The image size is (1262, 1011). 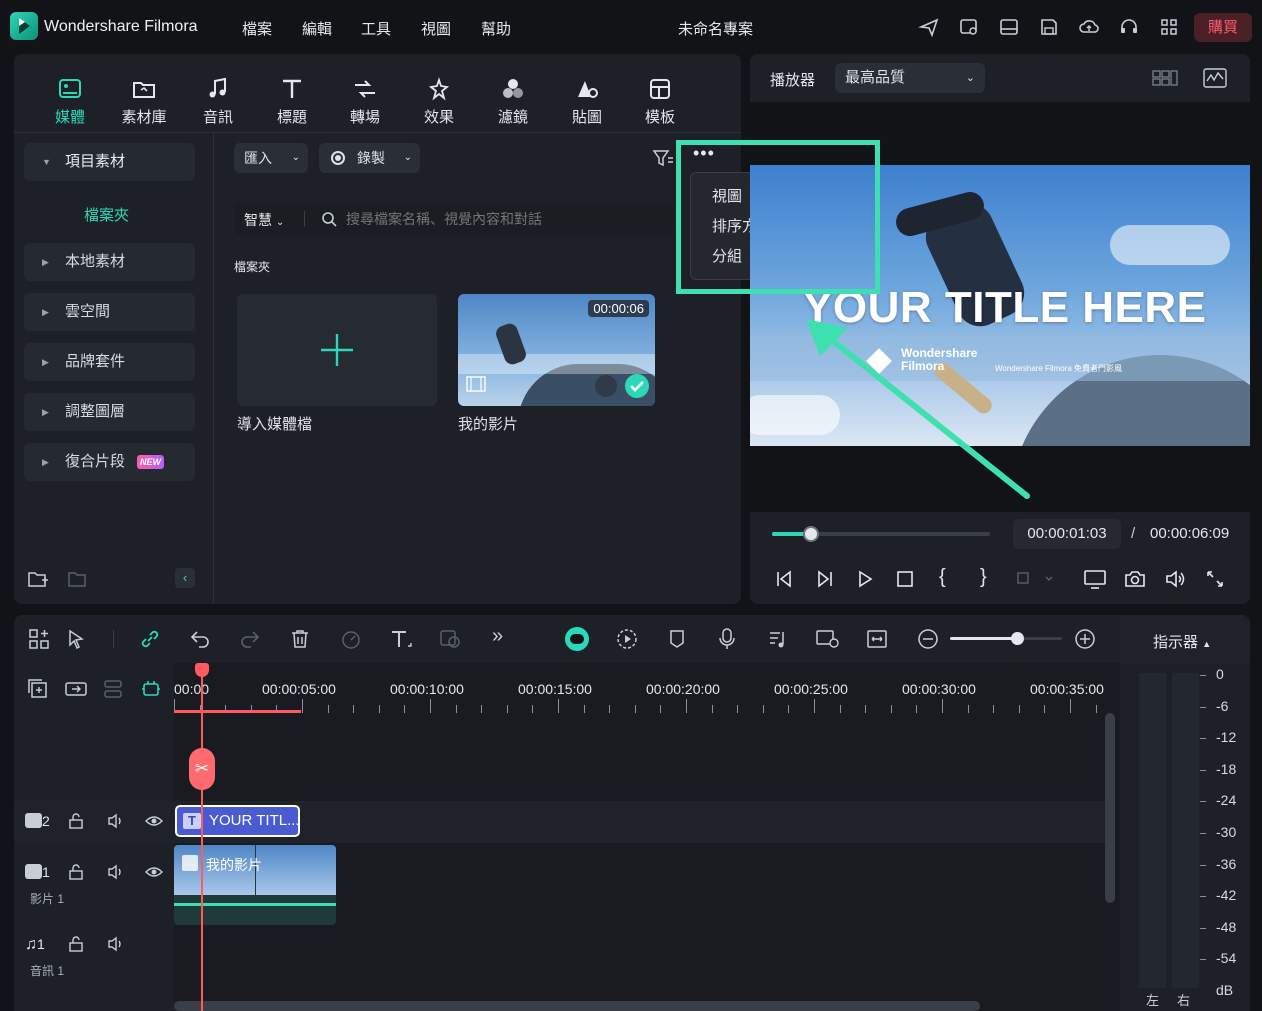 I want to click on mask-icon, so click(x=451, y=639).